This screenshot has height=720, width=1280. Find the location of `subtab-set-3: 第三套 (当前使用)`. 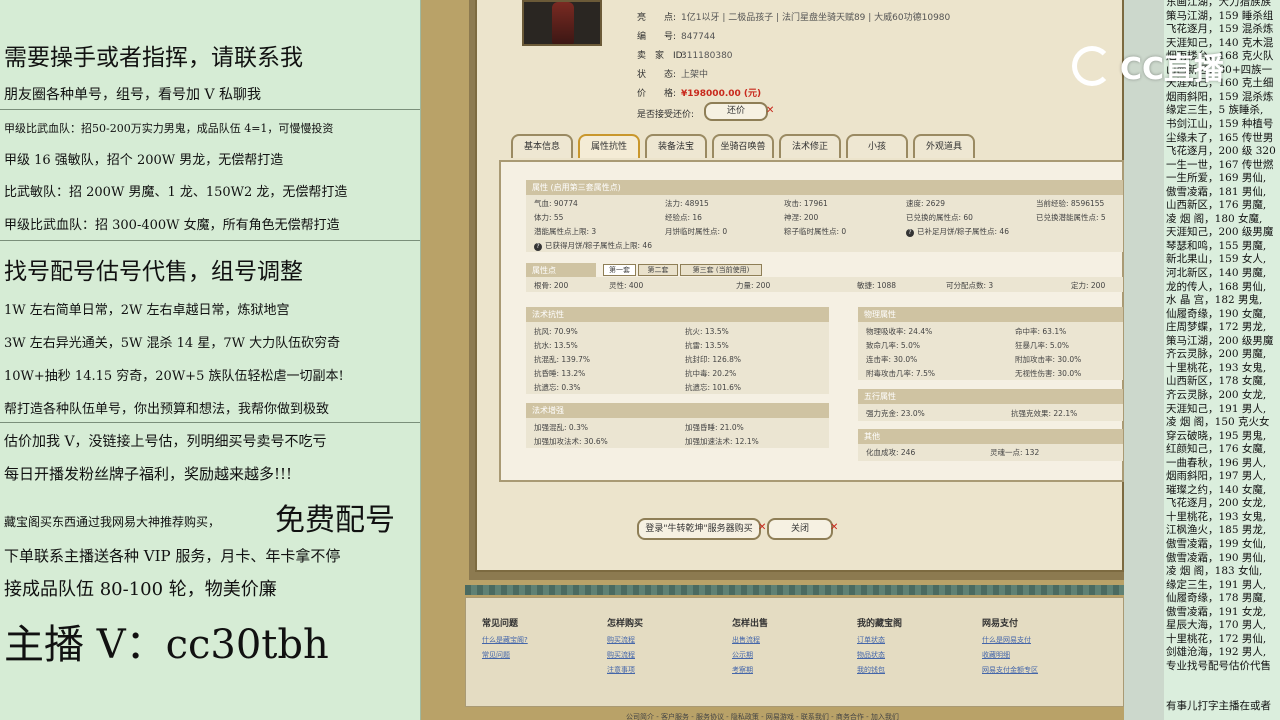

subtab-set-3: 第三套 (当前使用) is located at coordinates (721, 270).